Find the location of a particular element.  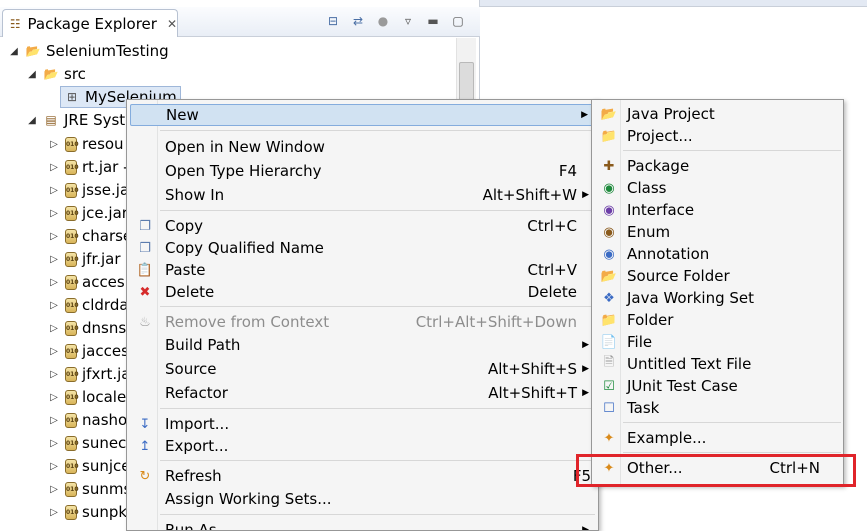

view-menu-icon: ▿ is located at coordinates (408, 21).